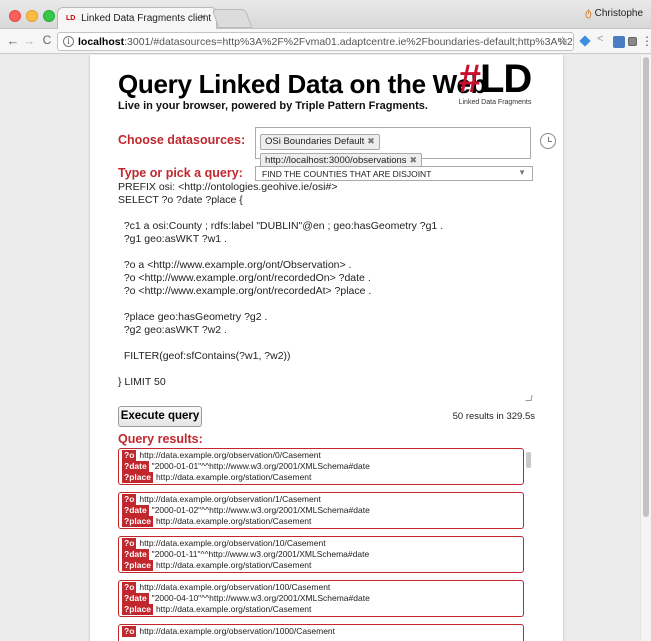  Describe the element at coordinates (619, 42) in the screenshot. I see `extension-blue-icon` at that location.